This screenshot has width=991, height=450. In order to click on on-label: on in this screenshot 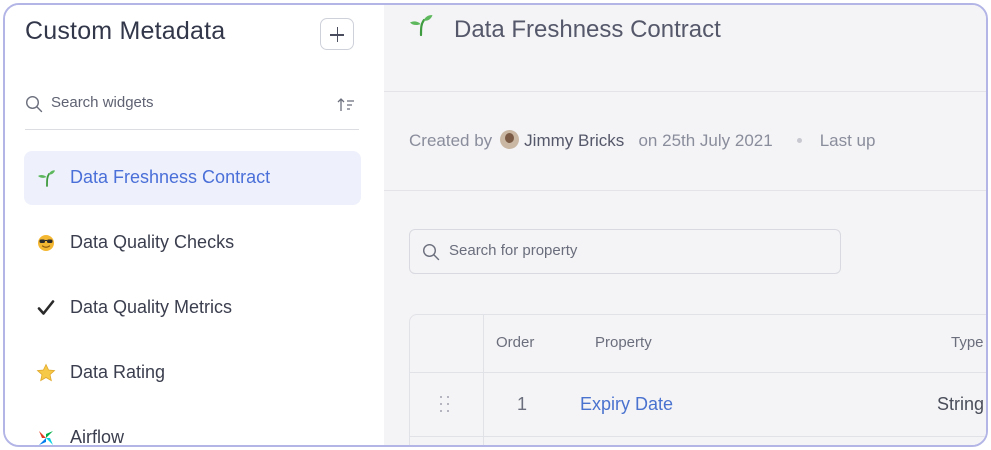, I will do `click(648, 140)`.